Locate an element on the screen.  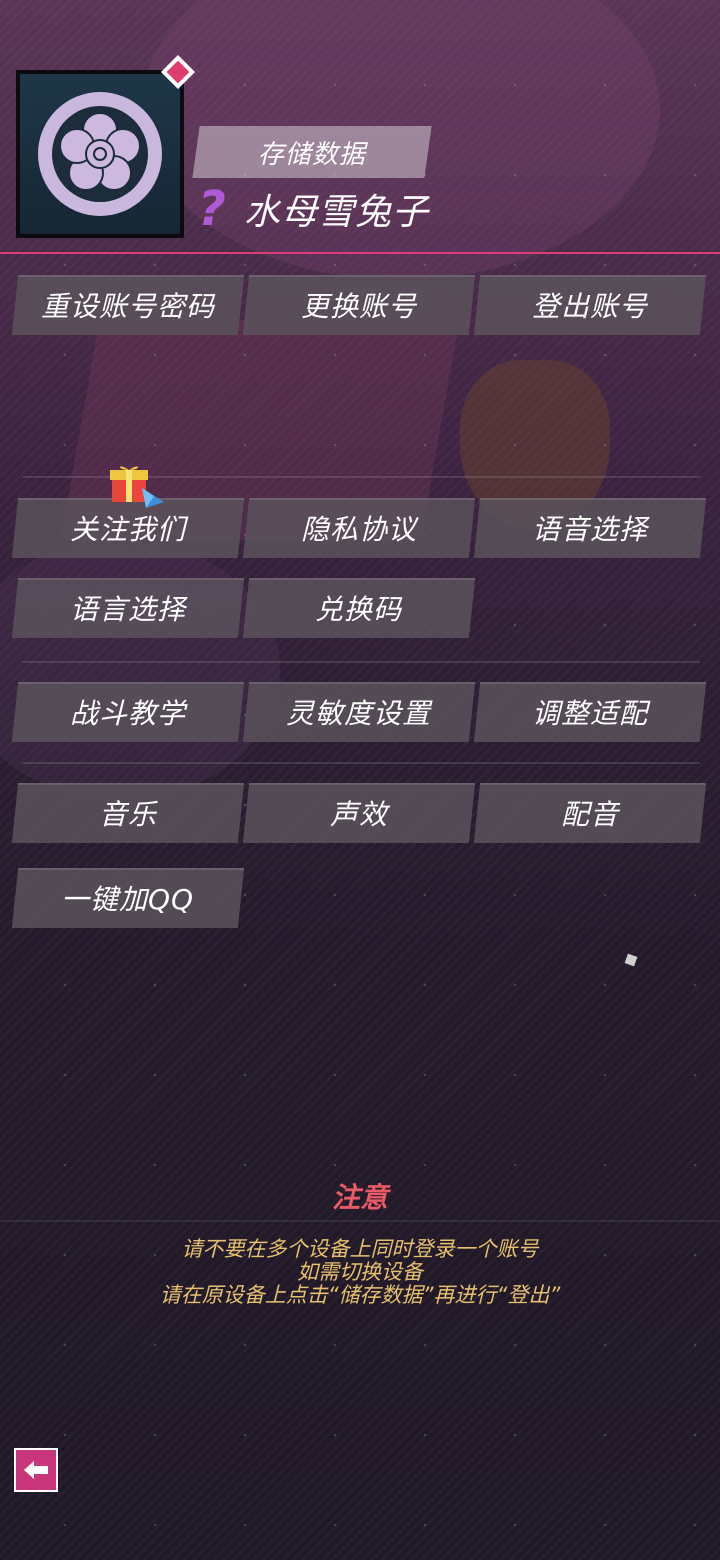
adjust-fit-button: 调整适配 is located at coordinates (590, 712).